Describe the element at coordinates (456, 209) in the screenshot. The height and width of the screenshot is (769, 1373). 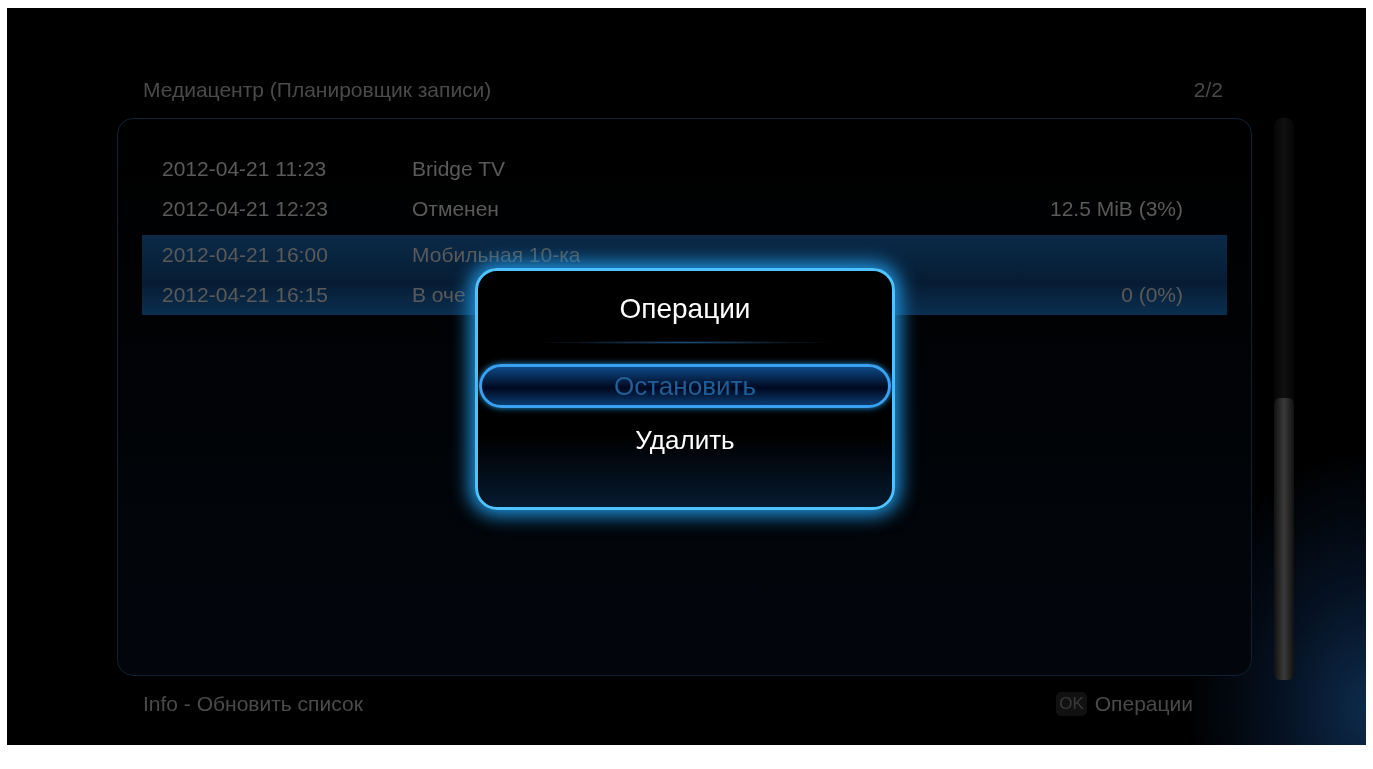
I see `recording-status: Отменен` at that location.